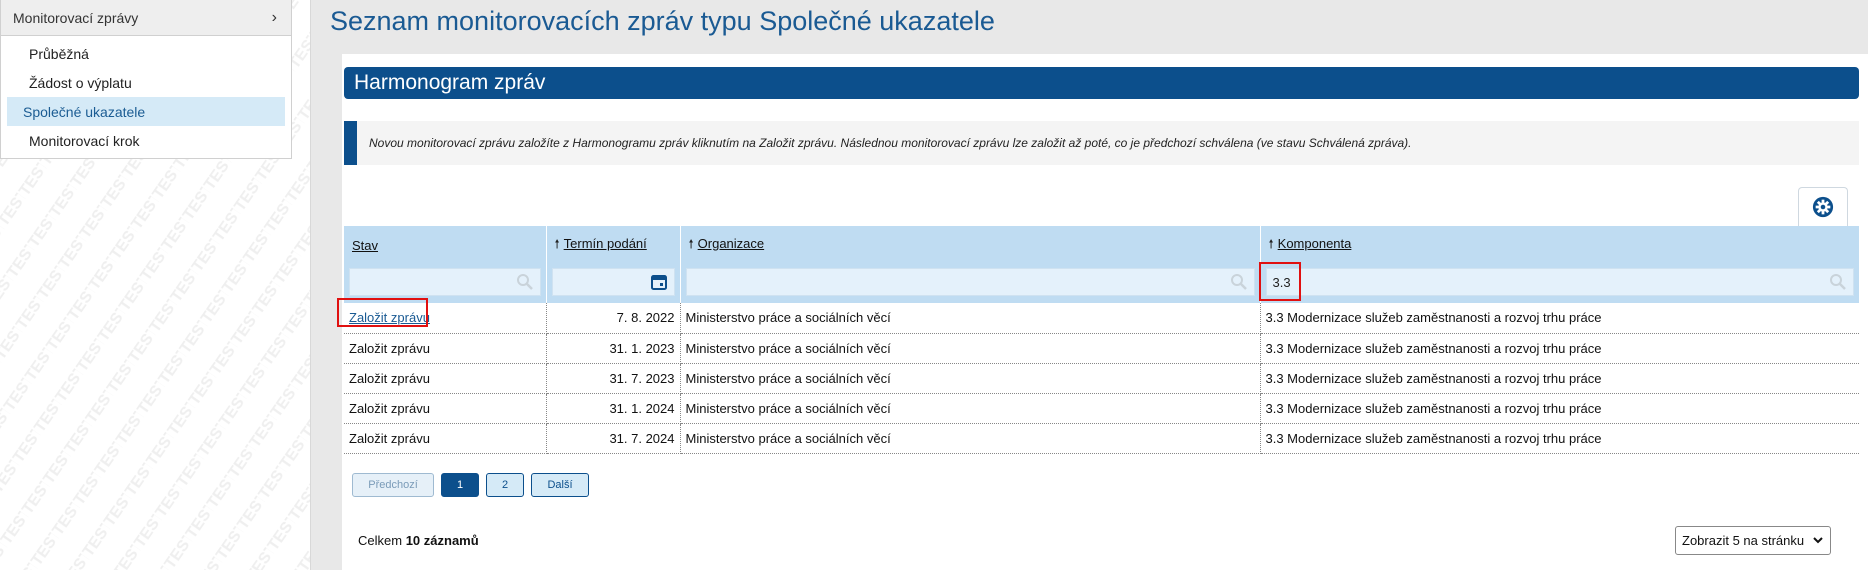 This screenshot has height=570, width=1868. Describe the element at coordinates (731, 243) in the screenshot. I see `column-header-label: Organizace` at that location.